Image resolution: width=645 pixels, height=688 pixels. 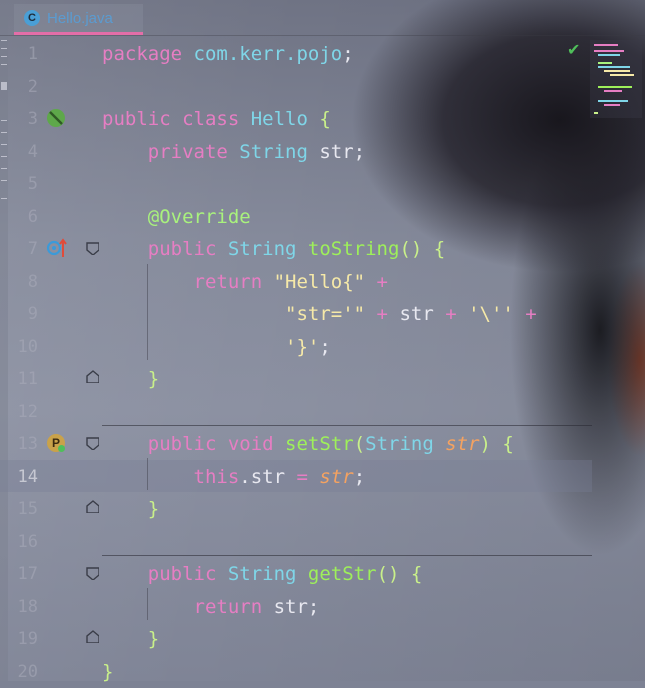 I want to click on code-token: com.kerr.pojo, so click(x=268, y=54).